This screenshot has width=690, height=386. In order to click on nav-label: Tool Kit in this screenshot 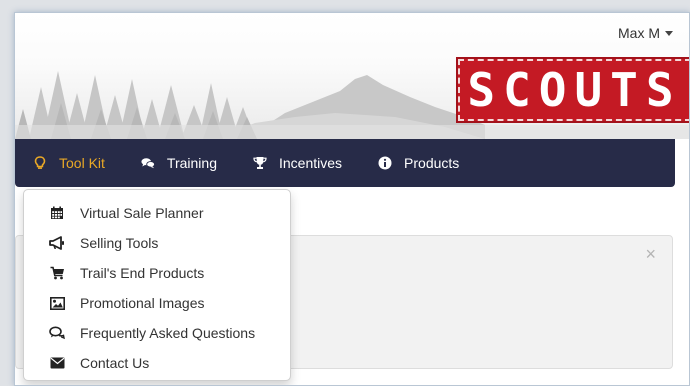, I will do `click(82, 163)`.